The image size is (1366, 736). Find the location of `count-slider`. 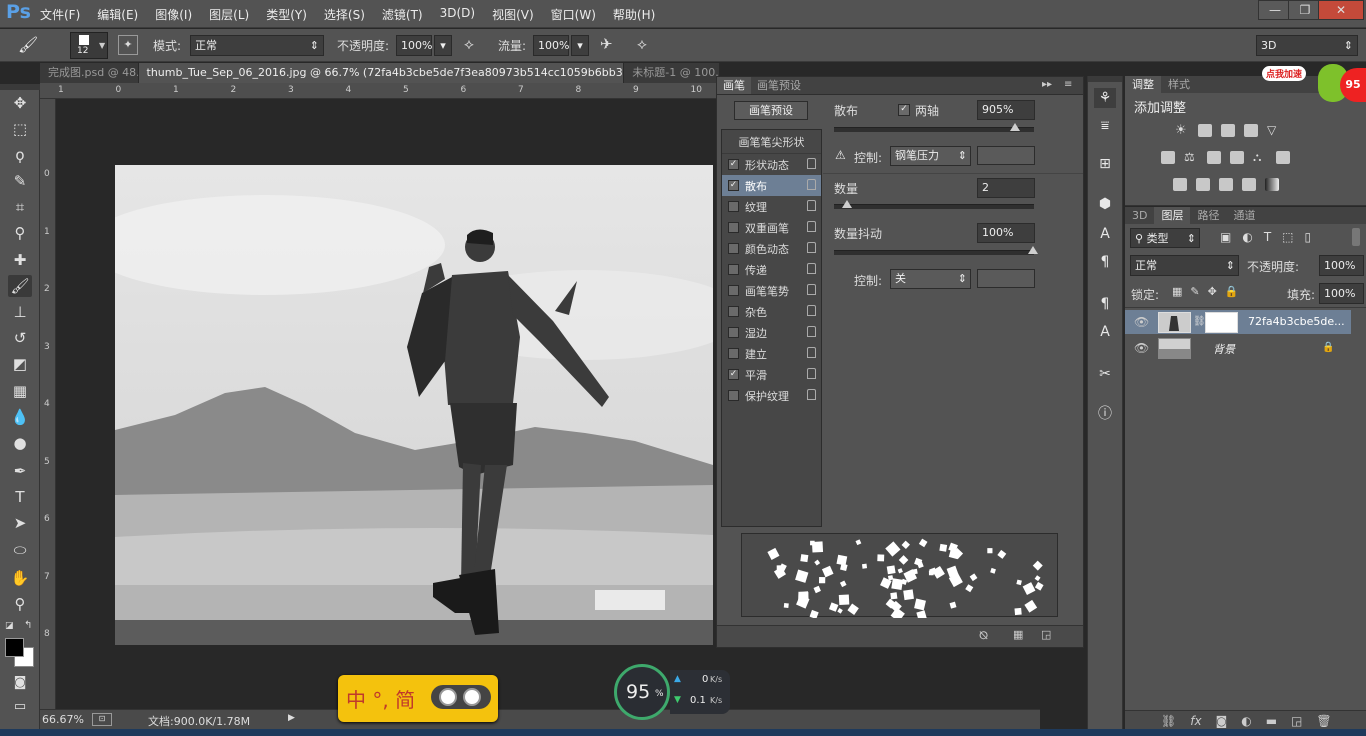

count-slider is located at coordinates (934, 204).